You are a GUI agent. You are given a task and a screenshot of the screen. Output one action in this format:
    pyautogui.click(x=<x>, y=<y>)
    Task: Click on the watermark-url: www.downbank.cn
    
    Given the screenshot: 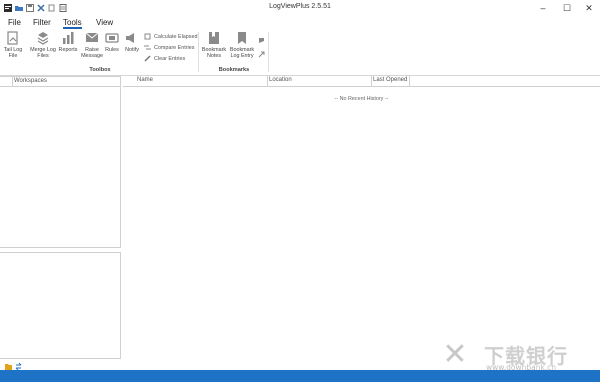 What is the action you would take?
    pyautogui.click(x=521, y=367)
    